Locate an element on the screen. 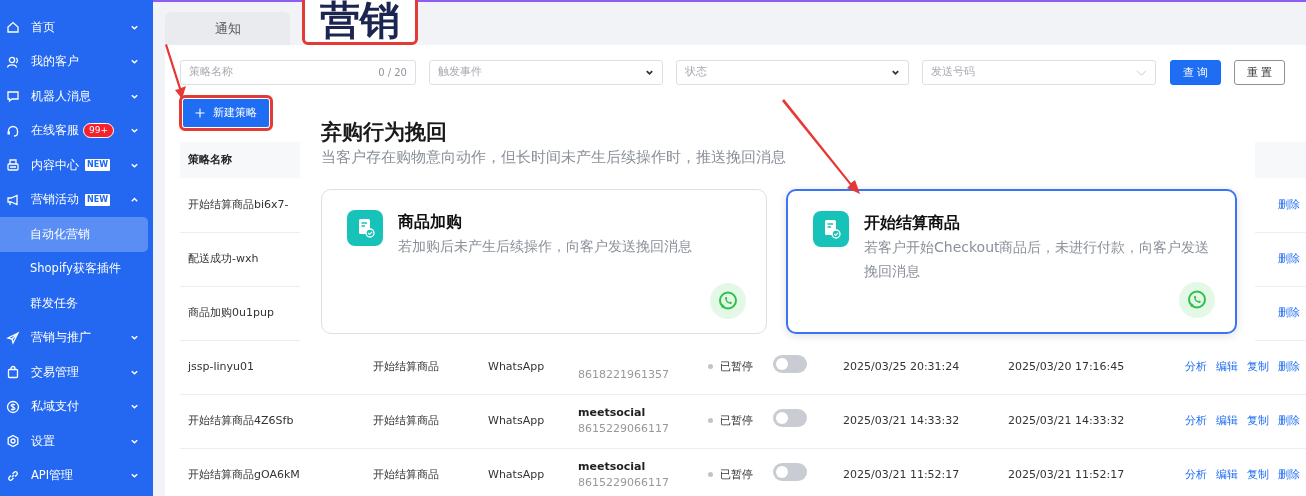  sidebar-item: 私域支付 is located at coordinates (76, 406).